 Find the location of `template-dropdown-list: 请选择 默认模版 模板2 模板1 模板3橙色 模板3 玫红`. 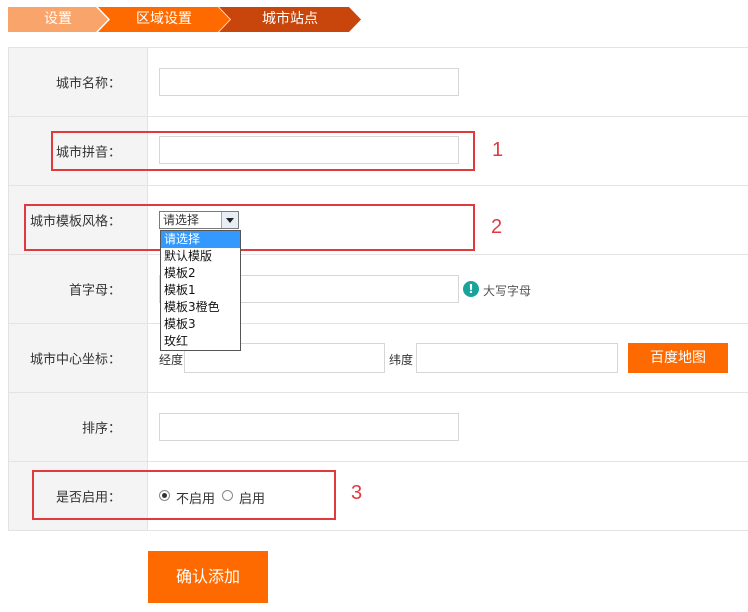

template-dropdown-list: 请选择 默认模版 模板2 模板1 模板3橙色 模板3 玫红 is located at coordinates (200, 290).